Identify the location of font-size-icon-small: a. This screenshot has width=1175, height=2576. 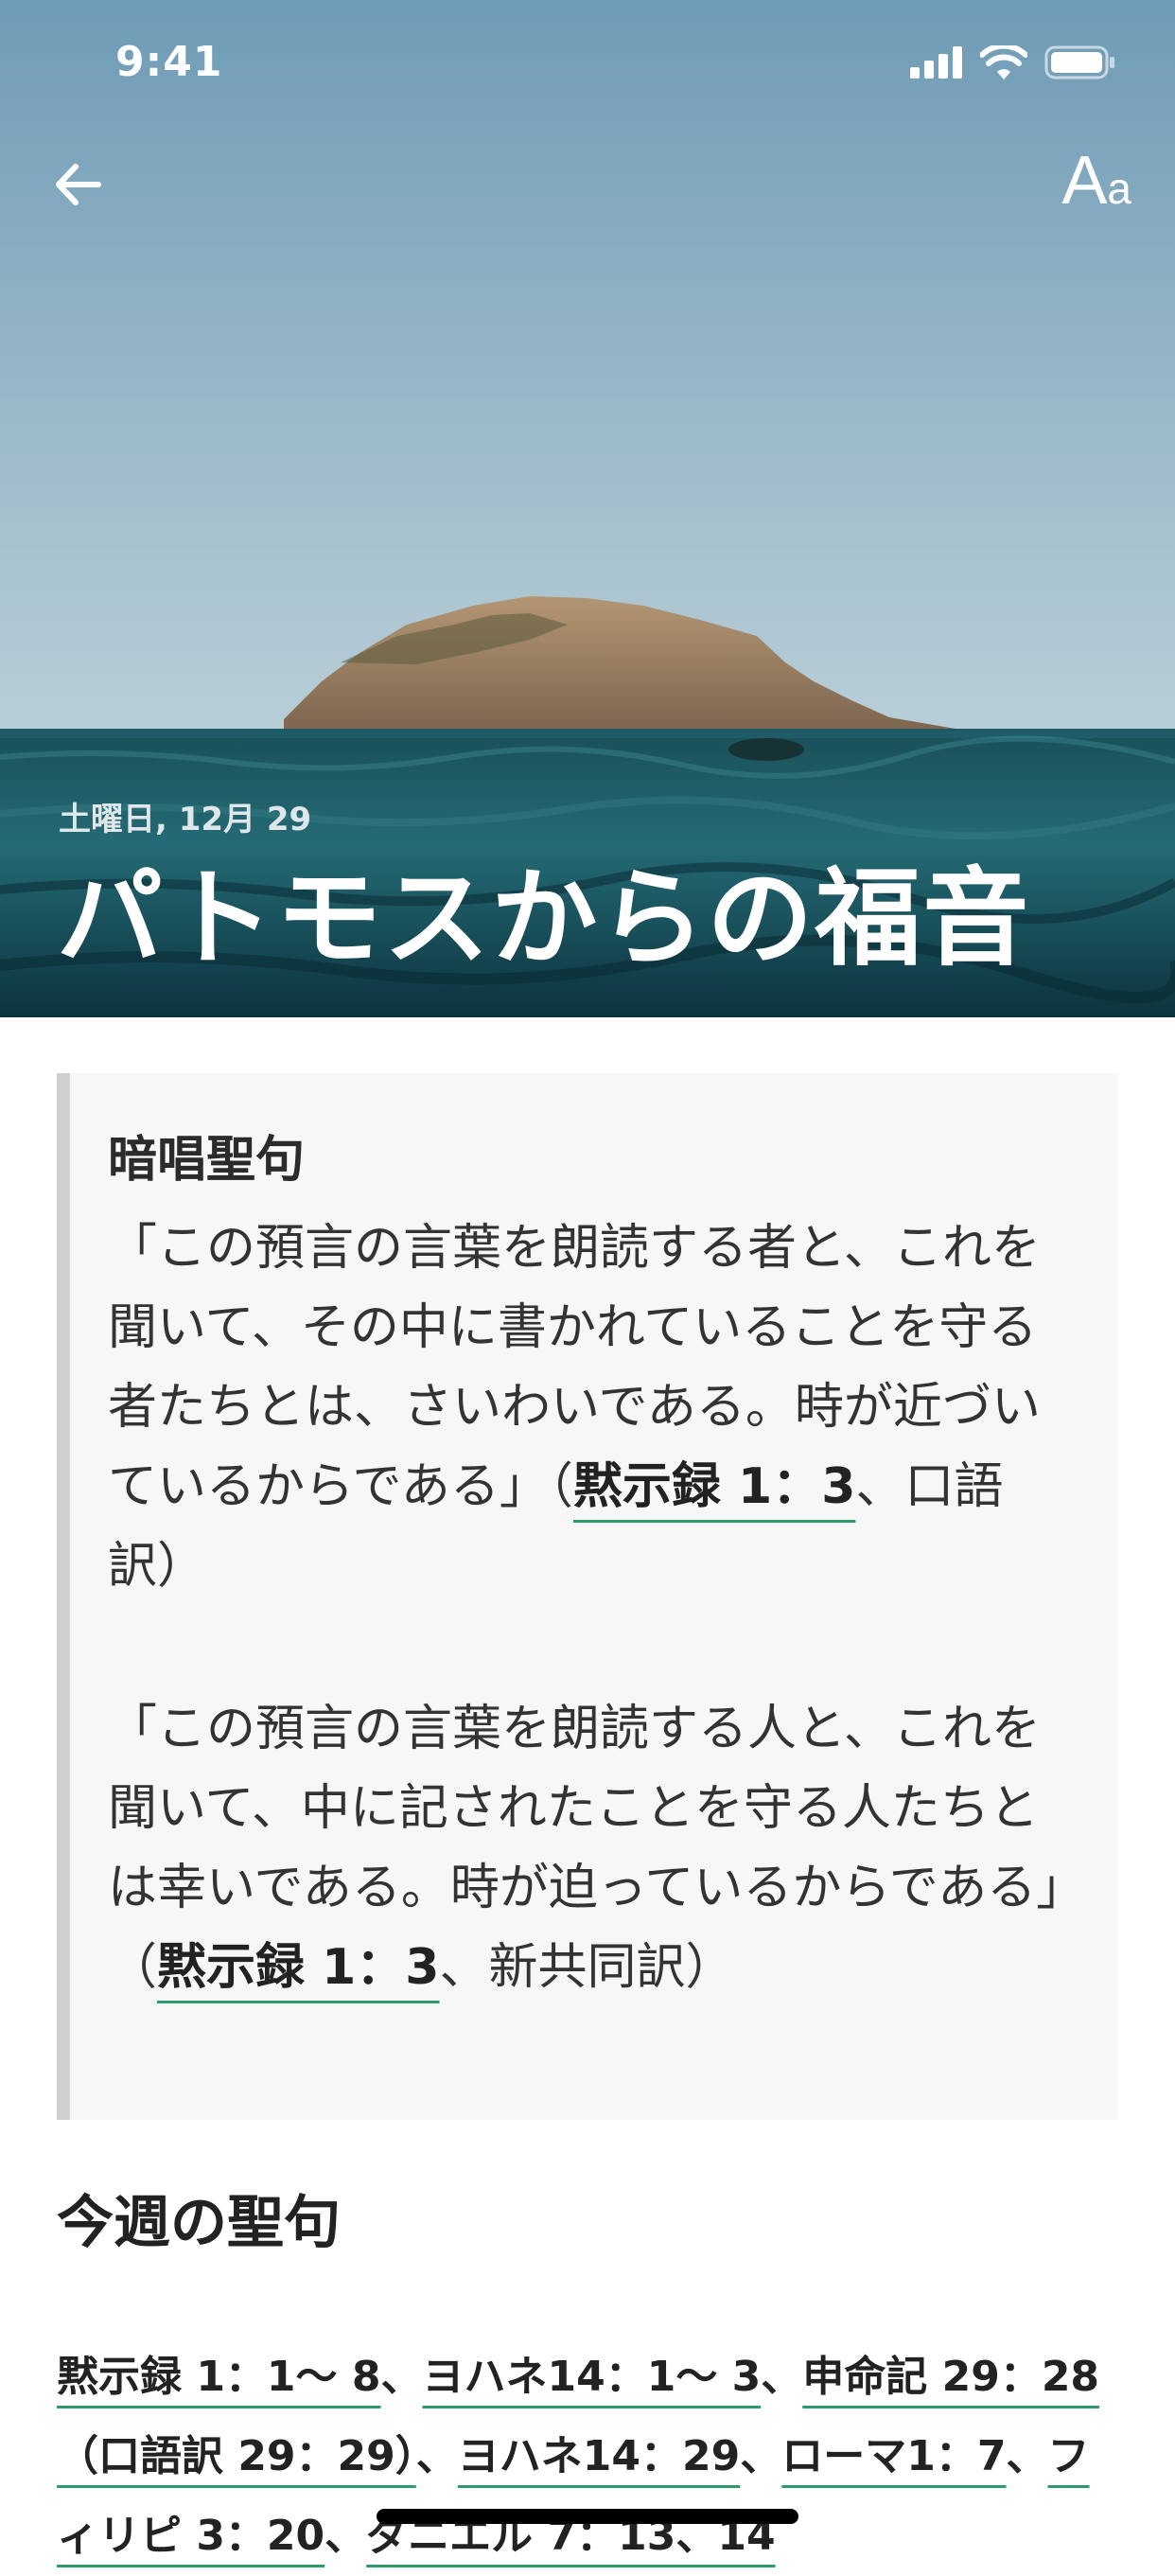
(1119, 188).